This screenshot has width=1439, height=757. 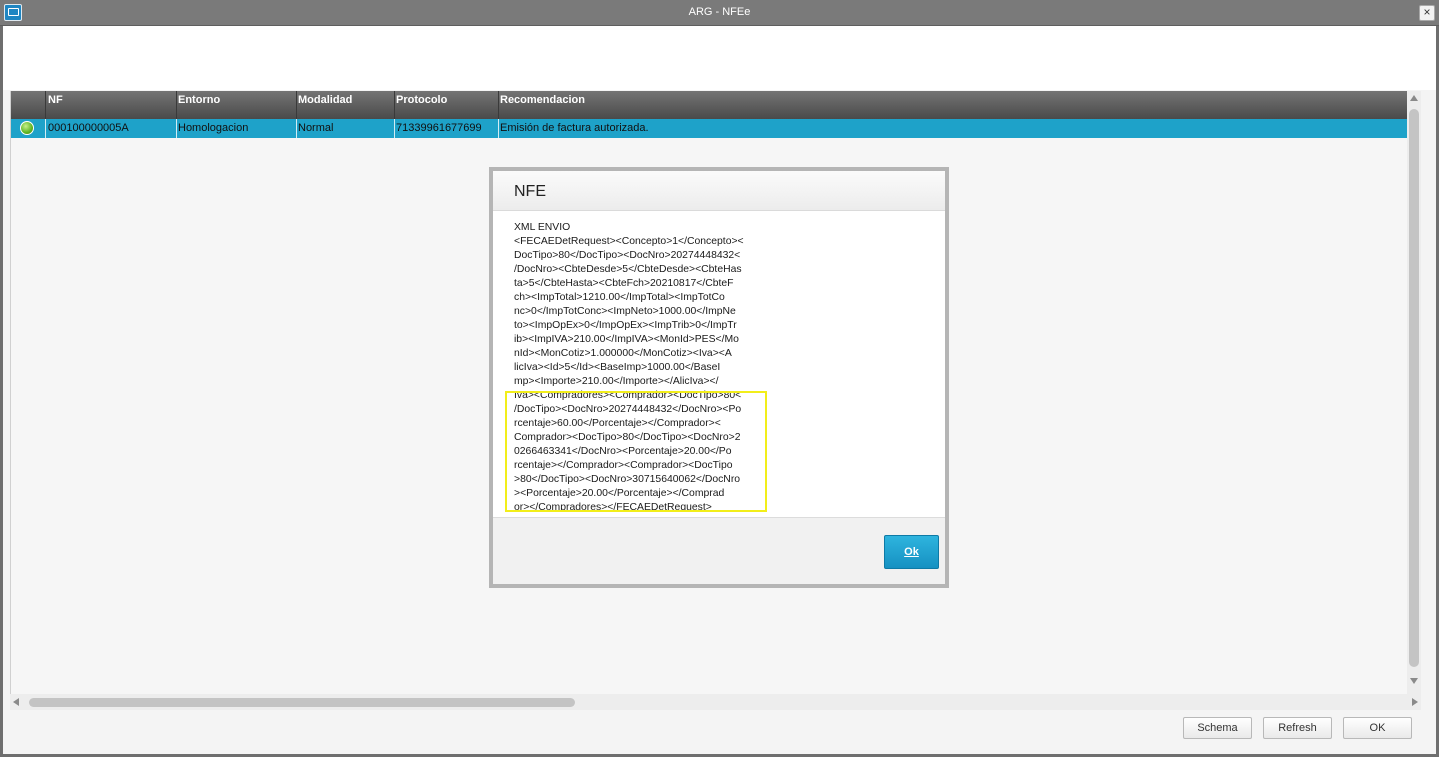 I want to click on scroll-down-icon, so click(x=1414, y=681).